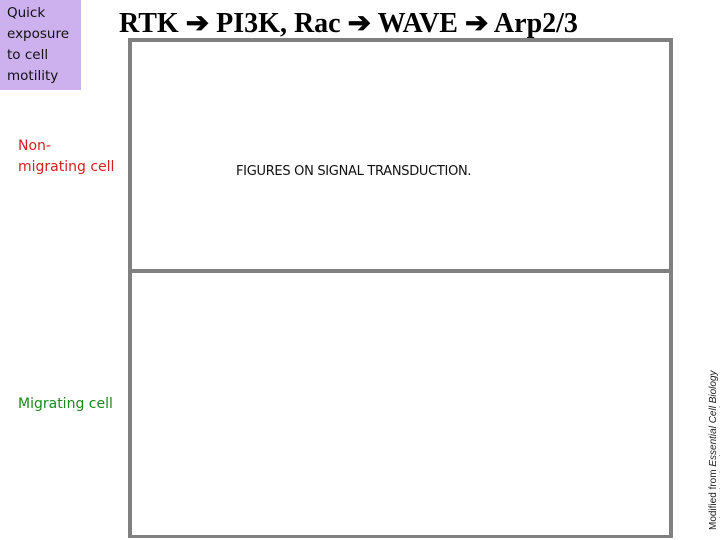 Image resolution: width=720 pixels, height=540 pixels. Describe the element at coordinates (28, 55) in the screenshot. I see `topic-line: to cell` at that location.